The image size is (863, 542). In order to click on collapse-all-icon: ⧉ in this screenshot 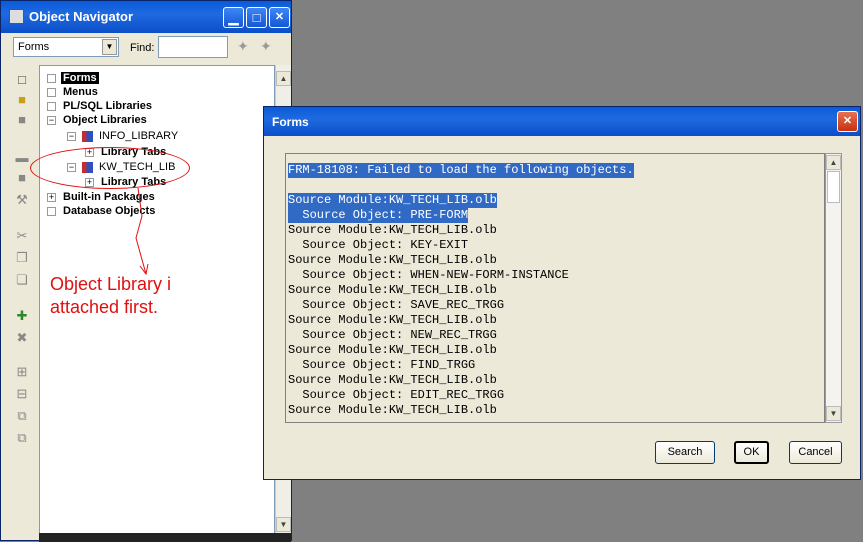, I will do `click(22, 438)`.